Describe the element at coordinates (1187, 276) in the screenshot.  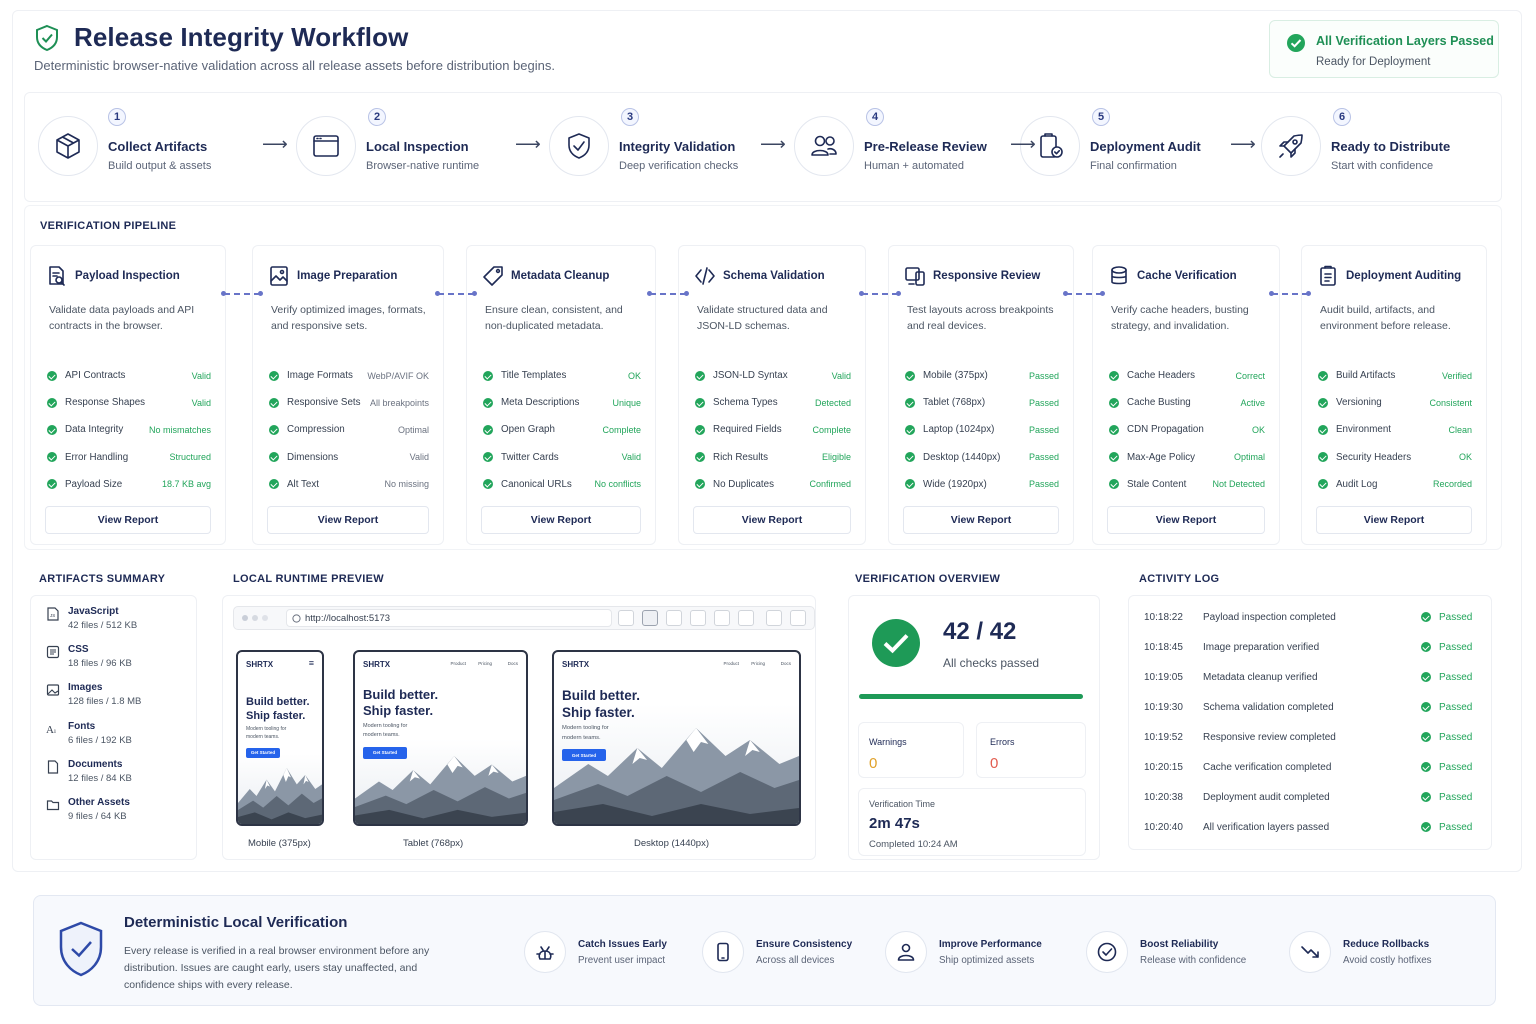
I see `pipeline-card-title: Cache Verification` at that location.